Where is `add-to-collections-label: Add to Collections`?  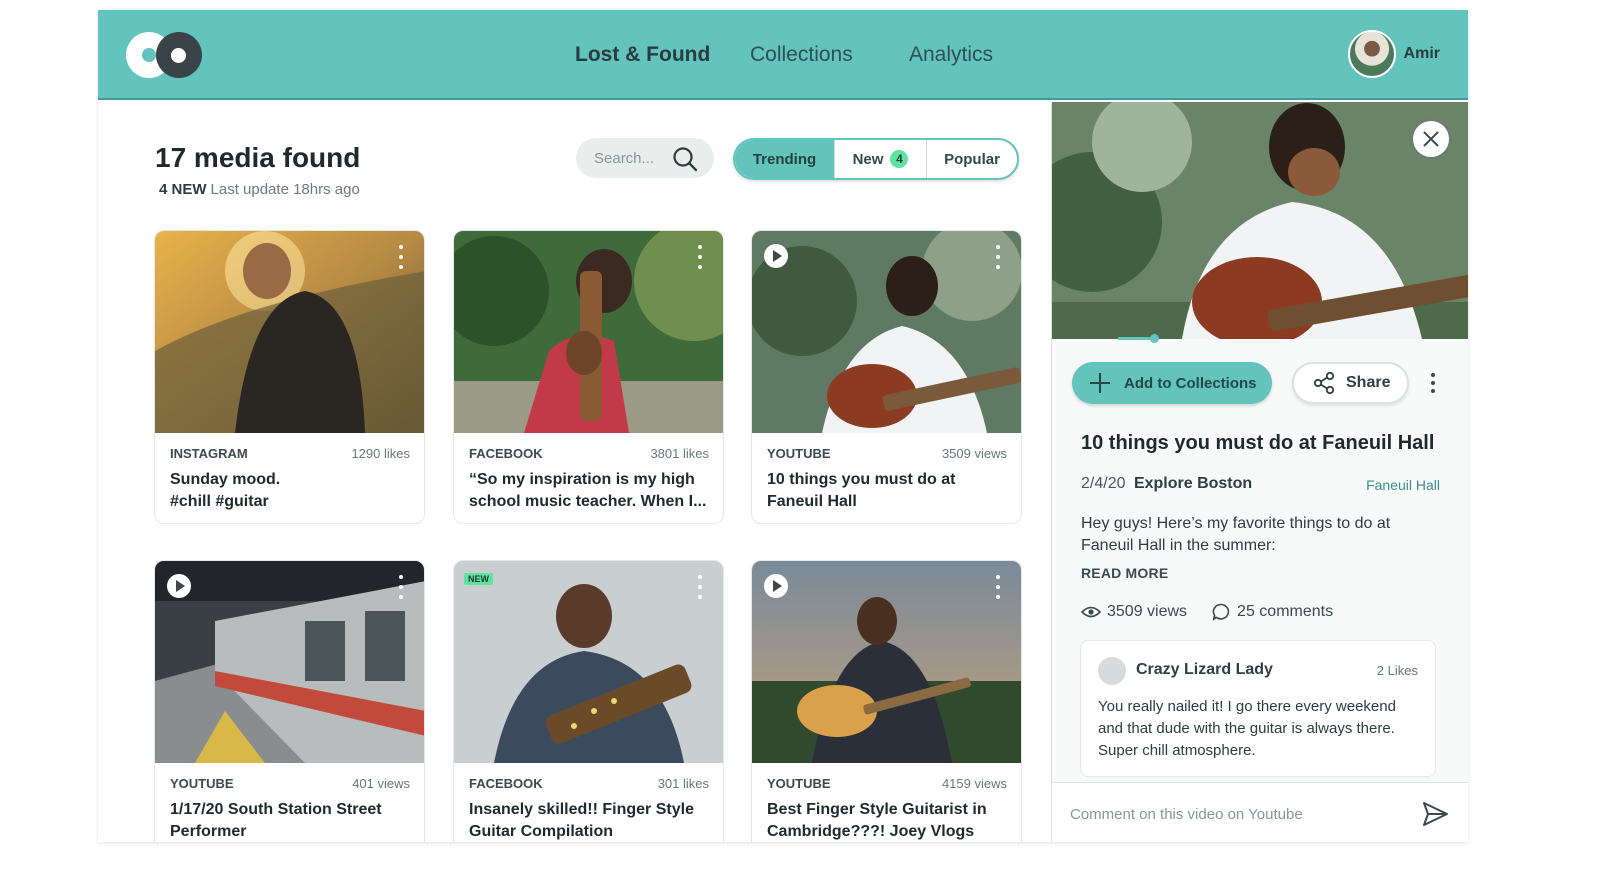 add-to-collections-label: Add to Collections is located at coordinates (1190, 383).